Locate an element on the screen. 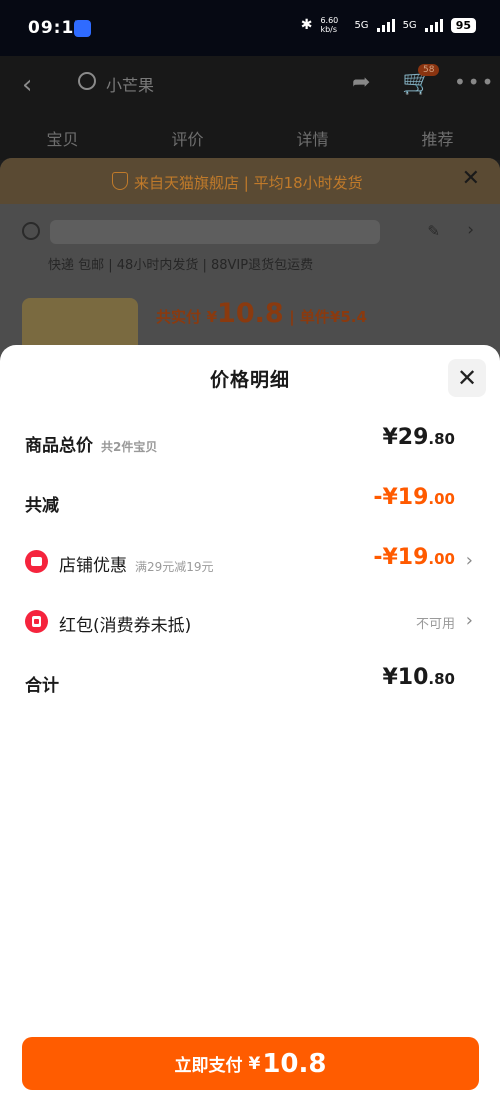 The height and width of the screenshot is (1111, 500). back-arrow-icon: ‹ is located at coordinates (27, 85).